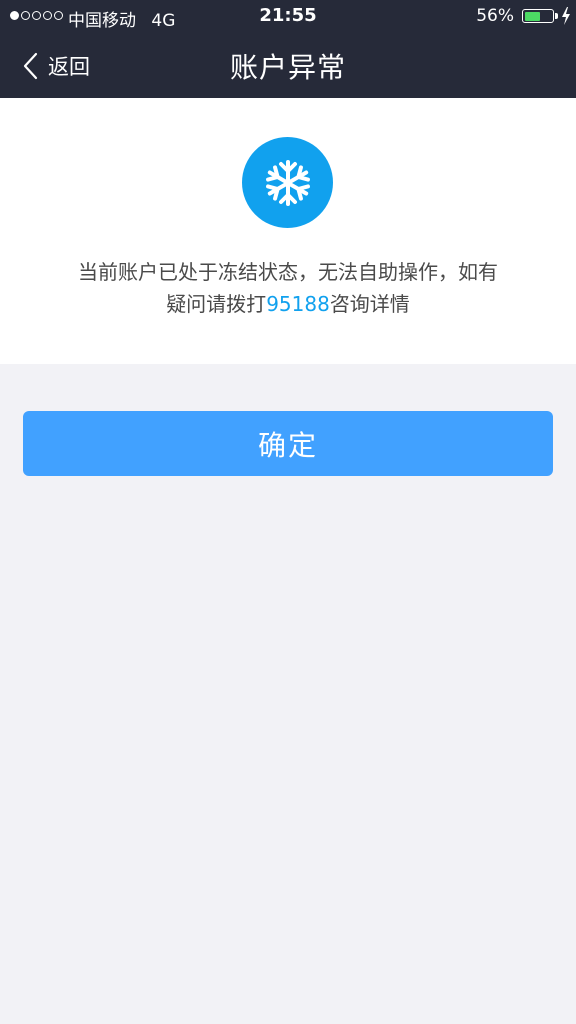  What do you see at coordinates (298, 304) in the screenshot?
I see `hotline-number: 95188` at bounding box center [298, 304].